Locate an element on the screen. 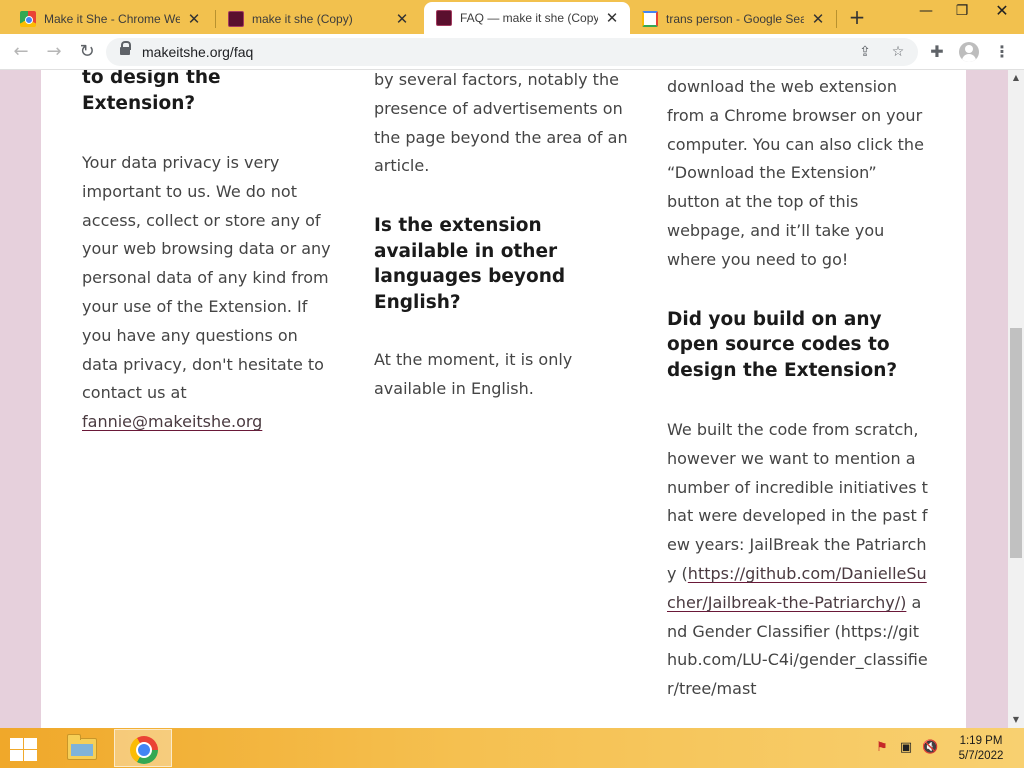 The image size is (1024, 768). forward-button: → is located at coordinates (54, 52).